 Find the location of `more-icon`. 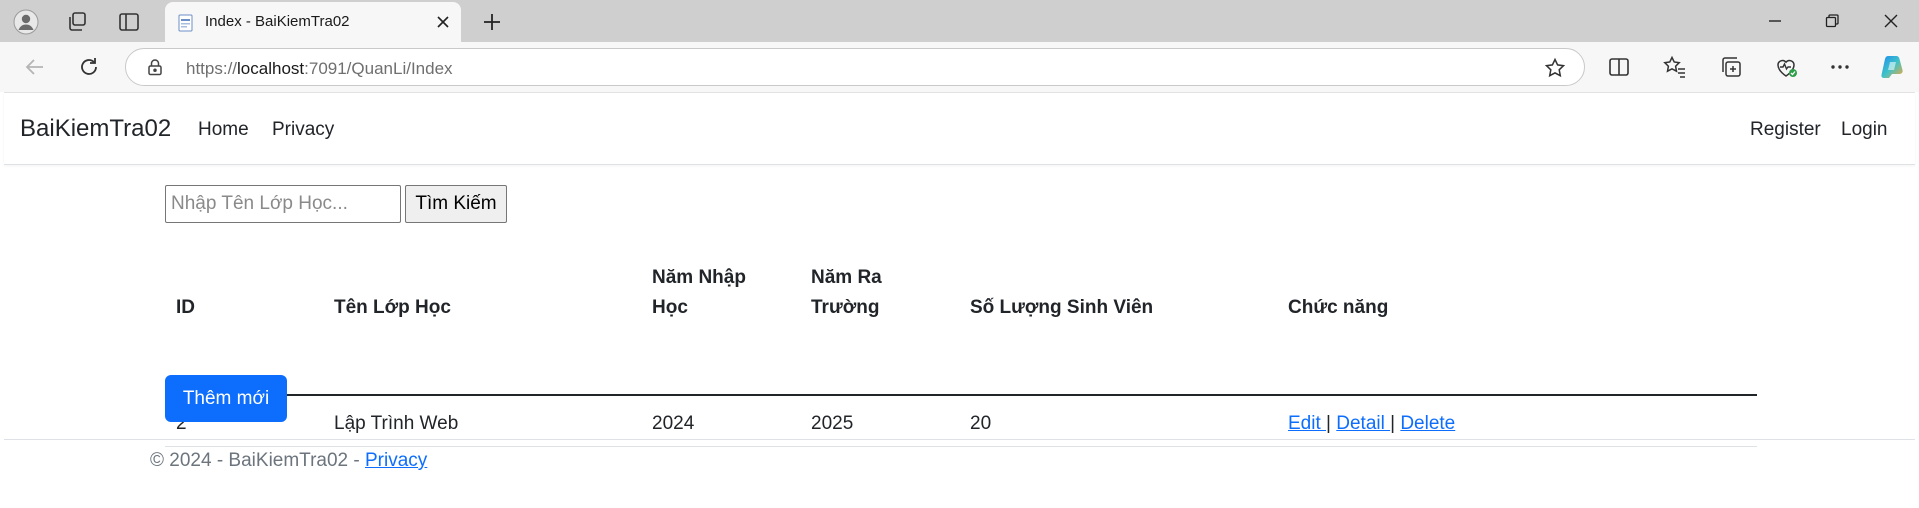

more-icon is located at coordinates (1840, 67).